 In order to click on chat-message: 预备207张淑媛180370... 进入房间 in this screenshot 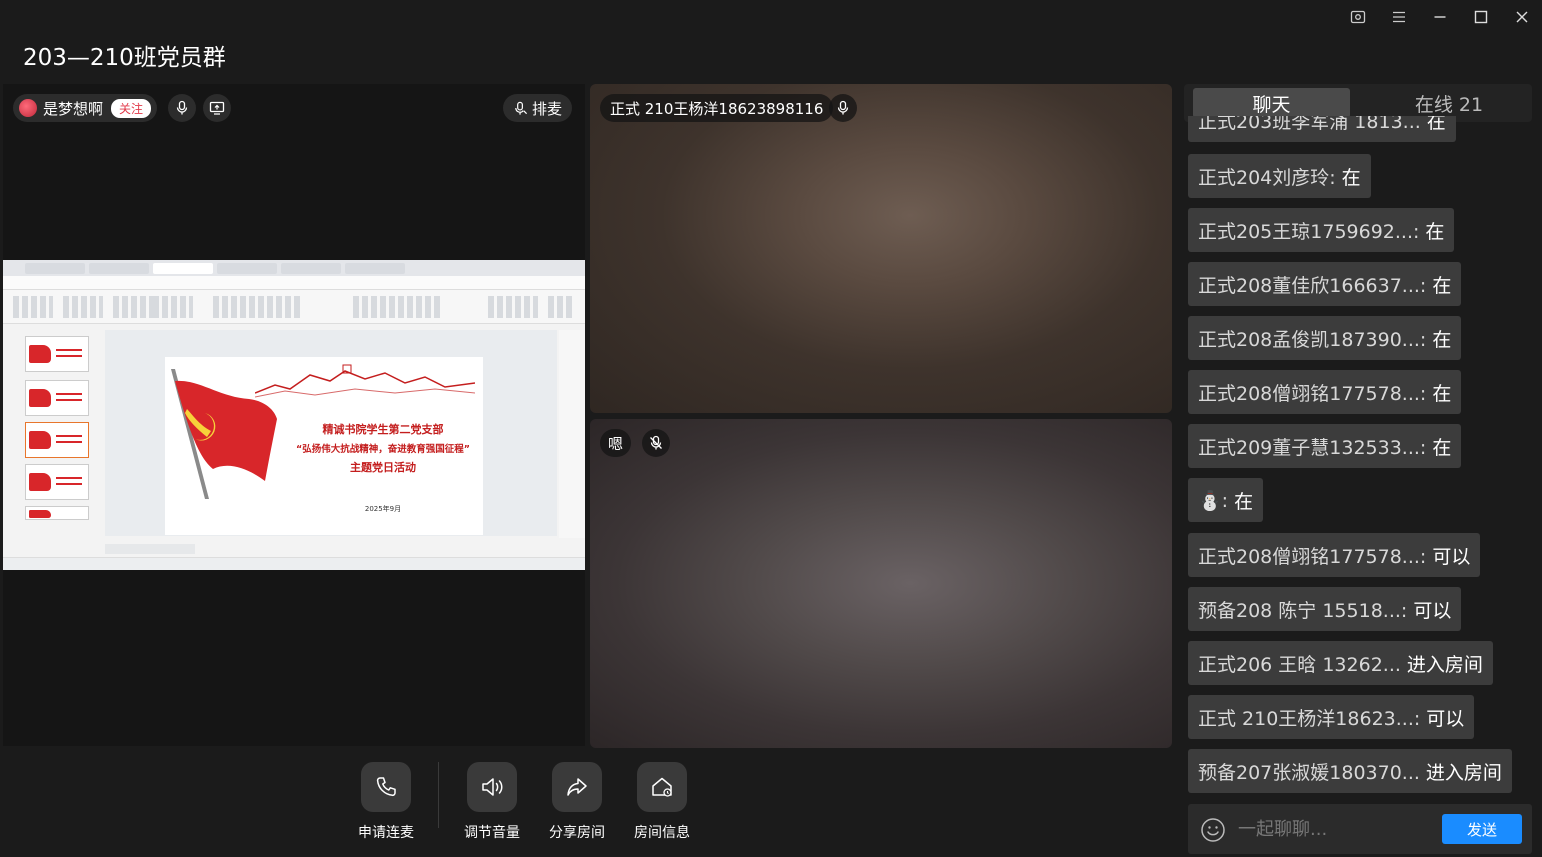, I will do `click(1350, 771)`.